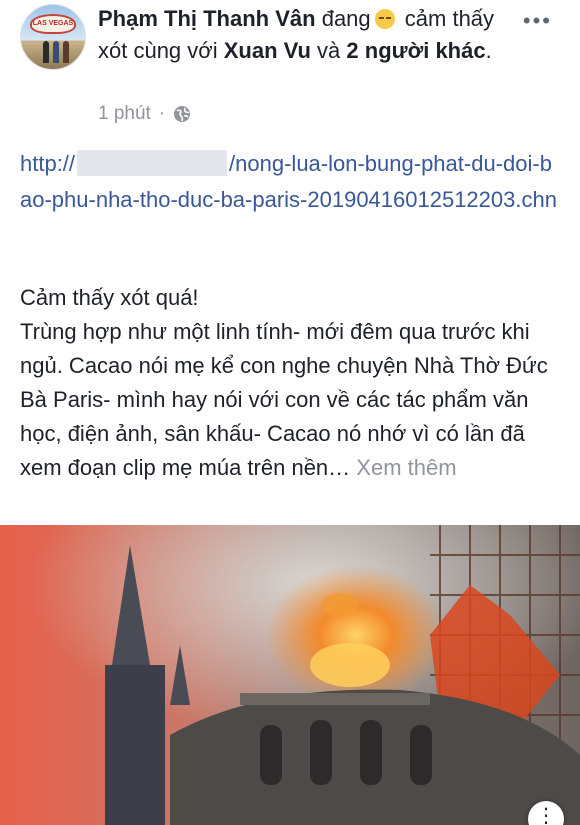 Image resolution: width=580 pixels, height=825 pixels. What do you see at coordinates (109, 297) in the screenshot?
I see `body-line-1: Cảm thấy xót quá!` at bounding box center [109, 297].